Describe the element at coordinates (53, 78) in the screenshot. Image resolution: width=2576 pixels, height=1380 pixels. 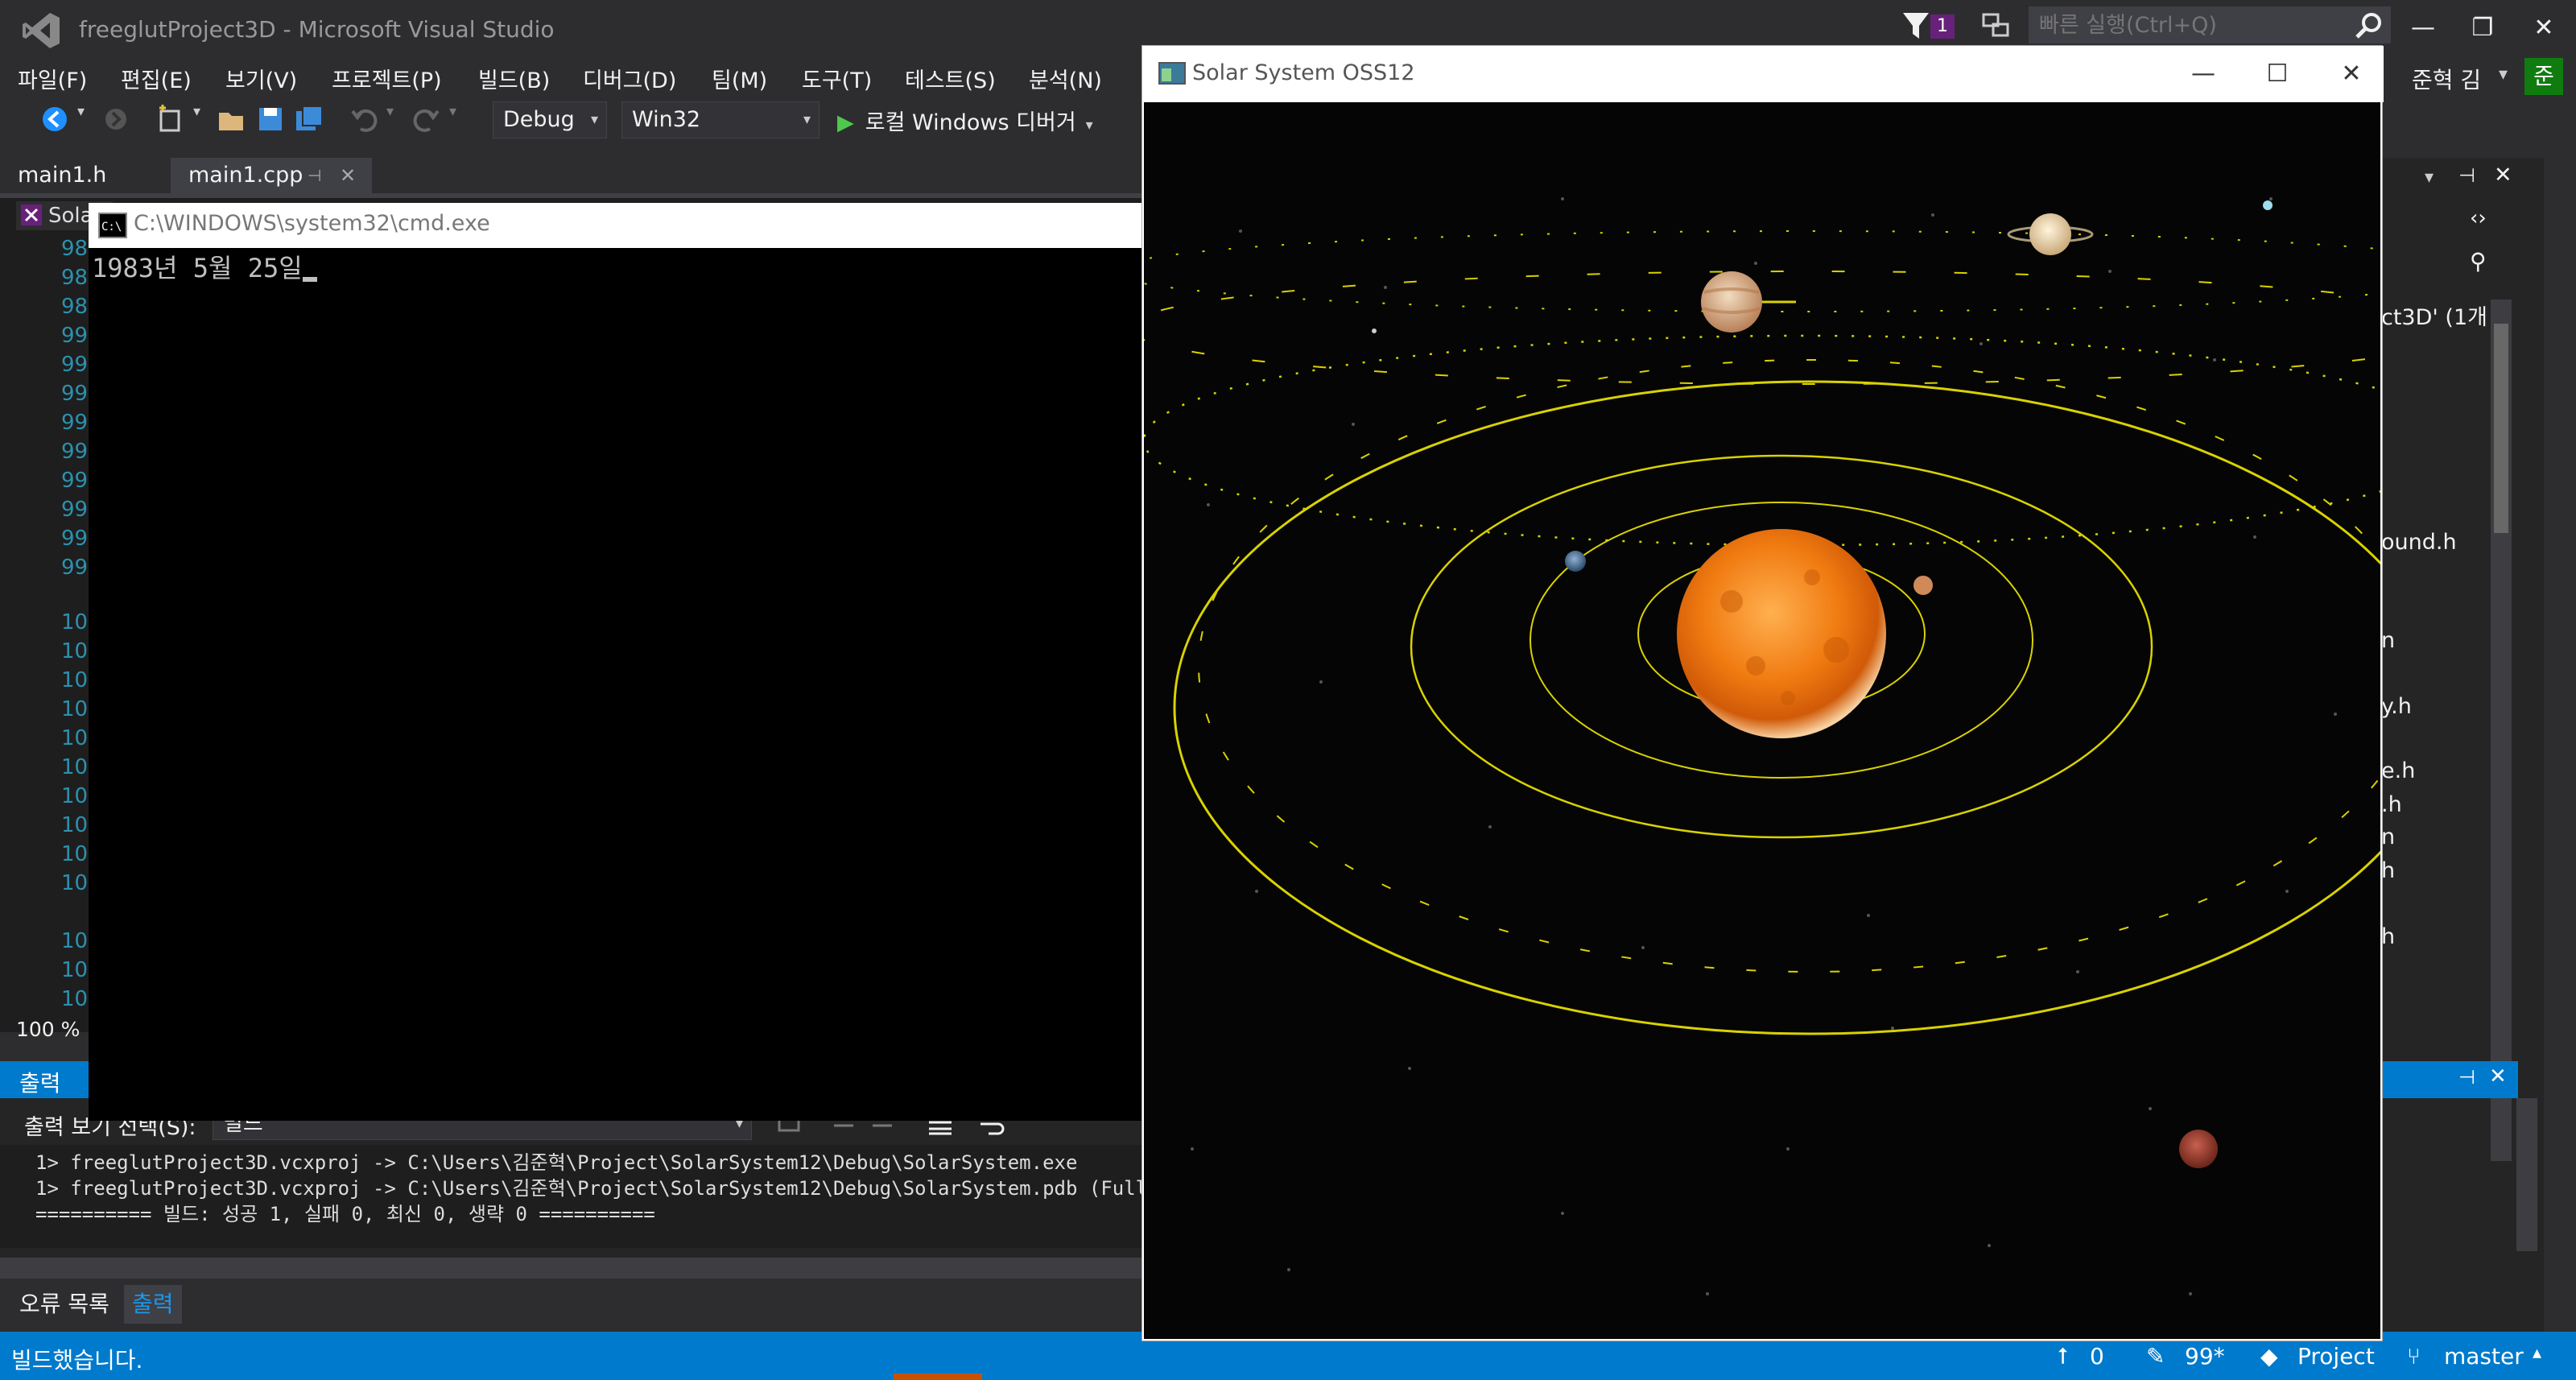
I see `menu-file: 파일(F)` at that location.